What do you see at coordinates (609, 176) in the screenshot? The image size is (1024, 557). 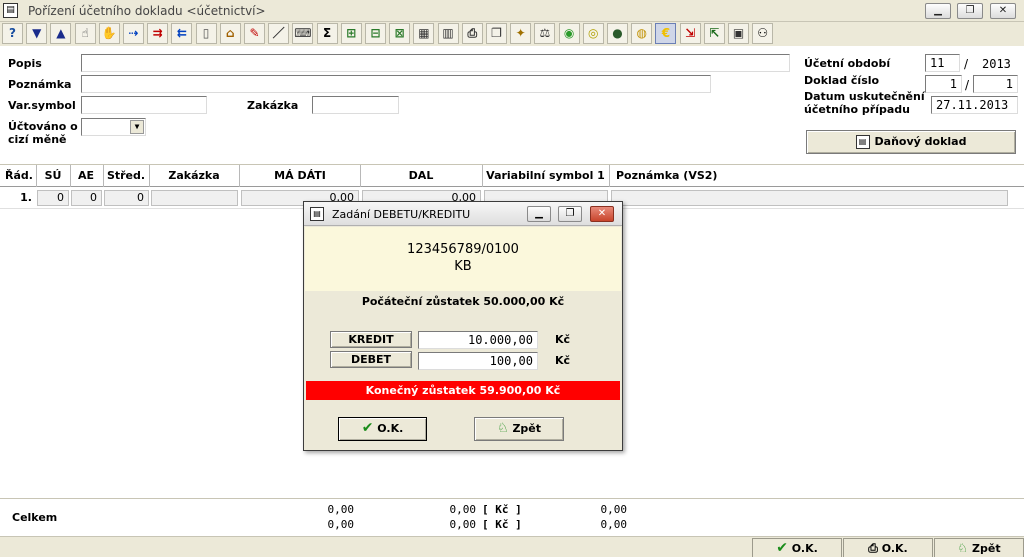 I see `col-divider` at bounding box center [609, 176].